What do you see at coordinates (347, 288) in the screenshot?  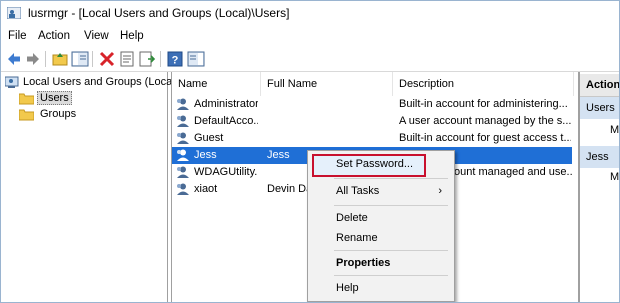 I see `menu-item-label: Help` at bounding box center [347, 288].